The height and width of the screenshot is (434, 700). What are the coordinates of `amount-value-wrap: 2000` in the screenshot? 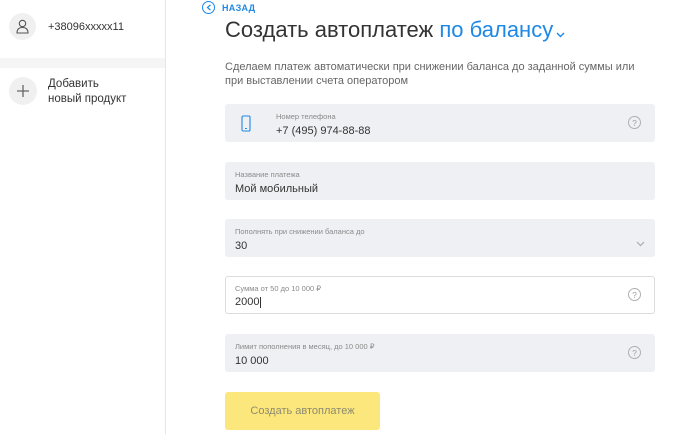 It's located at (248, 302).